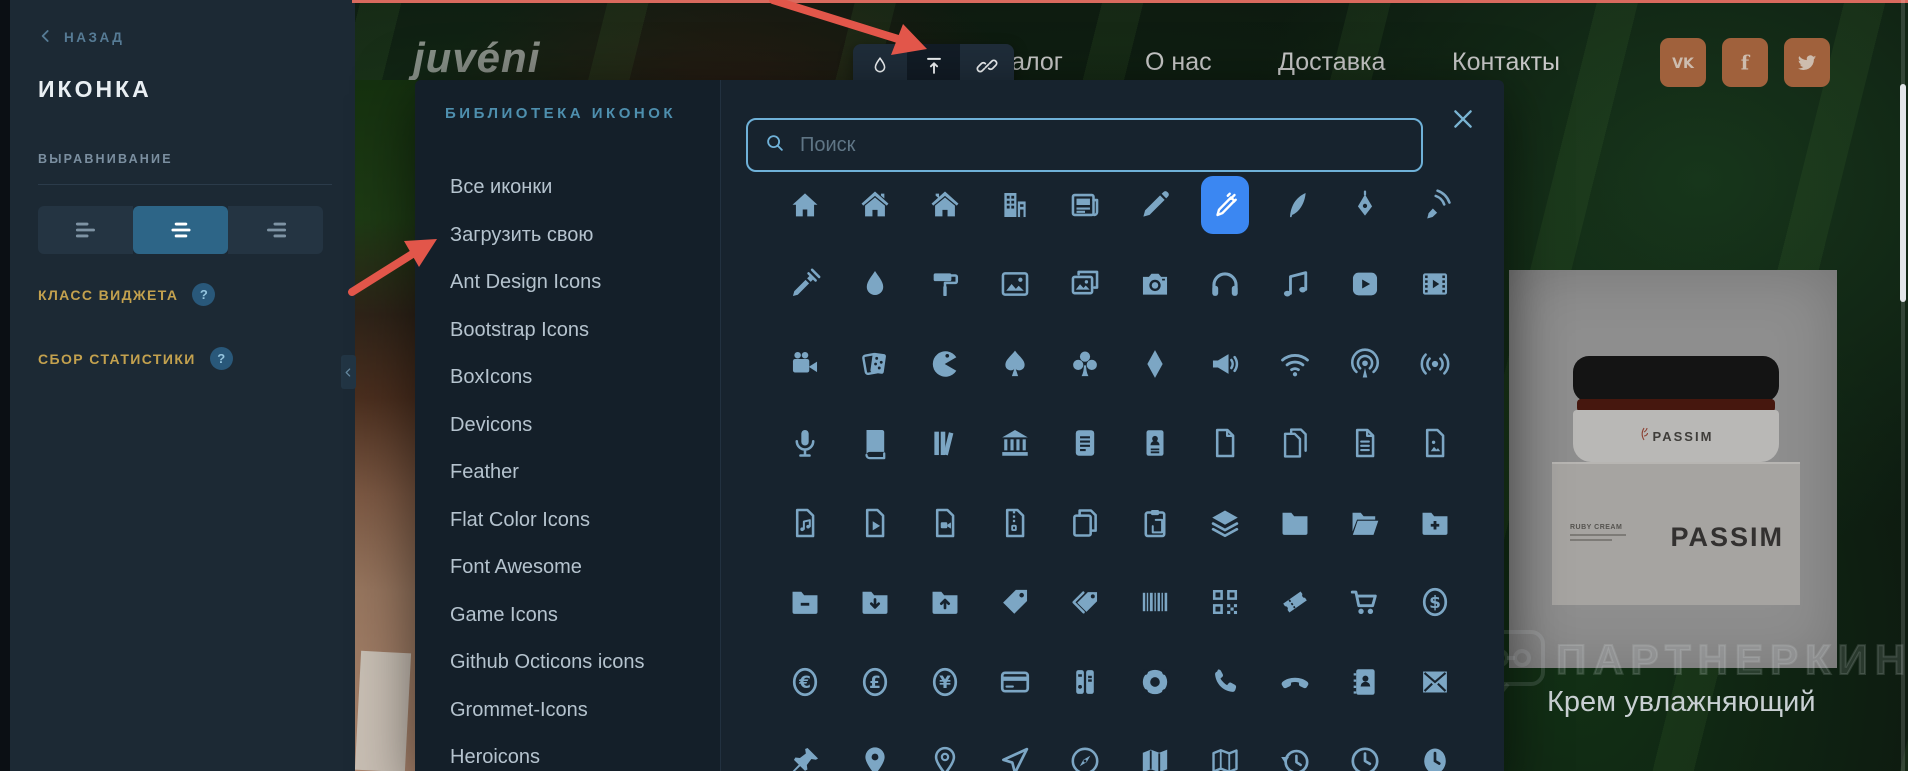 Image resolution: width=1908 pixels, height=771 pixels. I want to click on library-item-3: Ant Design Icons, so click(567, 283).